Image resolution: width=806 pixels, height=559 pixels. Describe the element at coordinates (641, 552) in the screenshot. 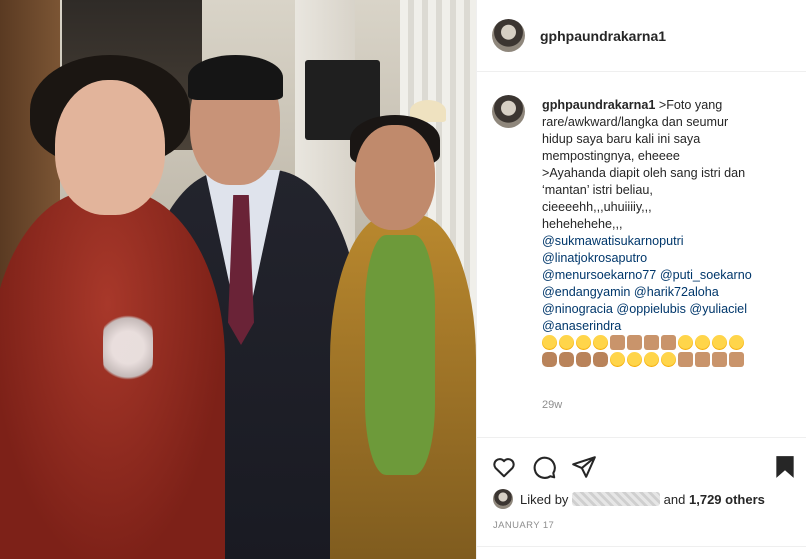

I see `comment-input-area` at that location.